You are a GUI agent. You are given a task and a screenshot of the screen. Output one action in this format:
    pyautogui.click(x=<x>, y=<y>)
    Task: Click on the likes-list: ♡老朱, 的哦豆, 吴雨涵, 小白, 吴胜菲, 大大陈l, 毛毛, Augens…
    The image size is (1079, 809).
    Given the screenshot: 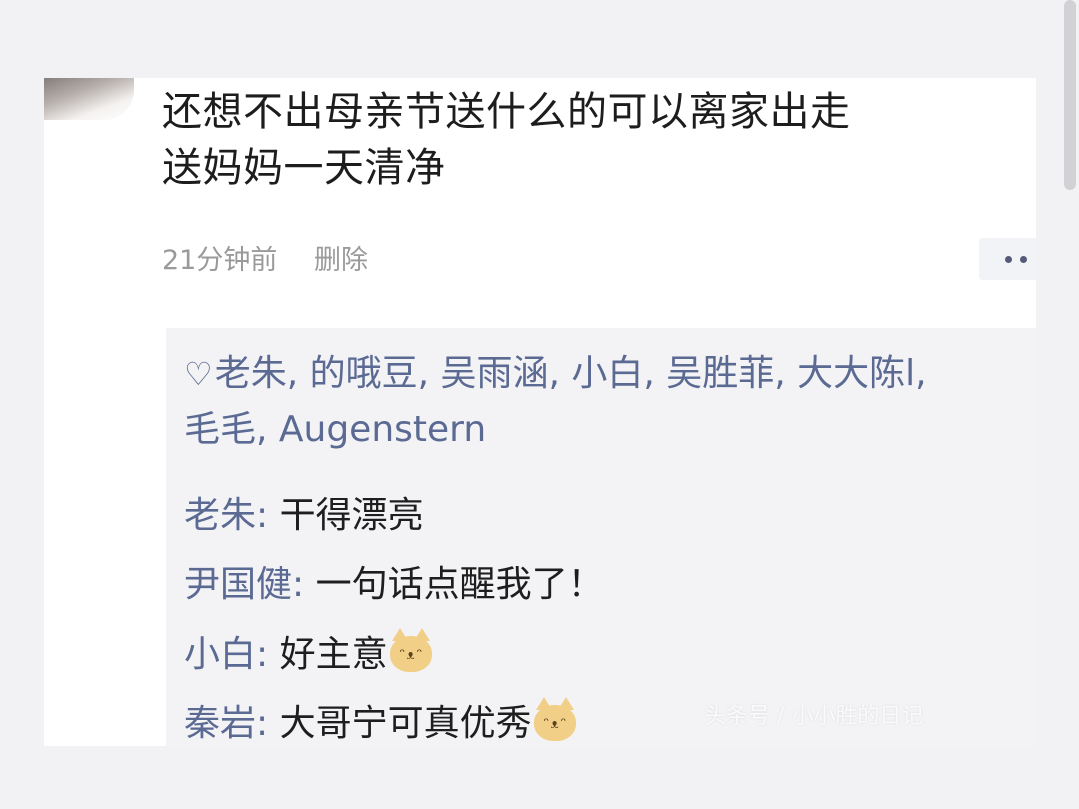 What is the action you would take?
    pyautogui.click(x=610, y=401)
    